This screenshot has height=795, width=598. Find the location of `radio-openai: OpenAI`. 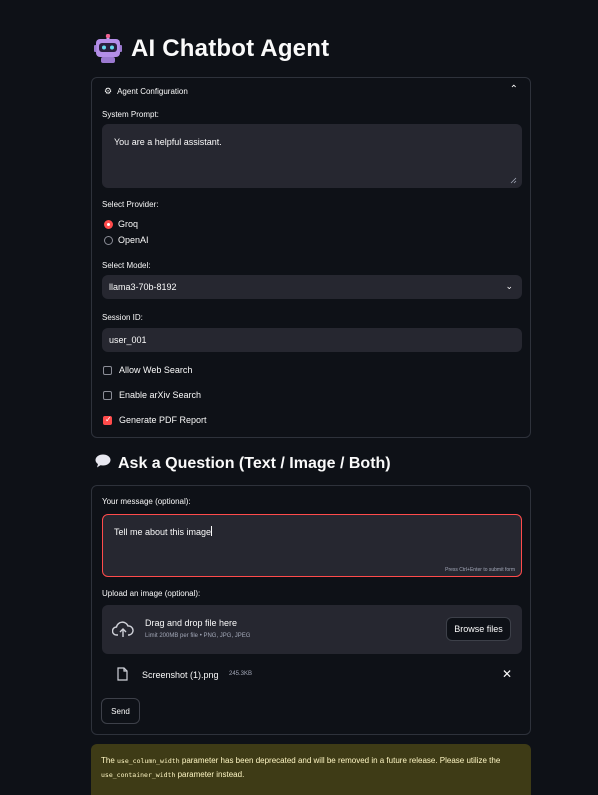

radio-openai: OpenAI is located at coordinates (126, 240).